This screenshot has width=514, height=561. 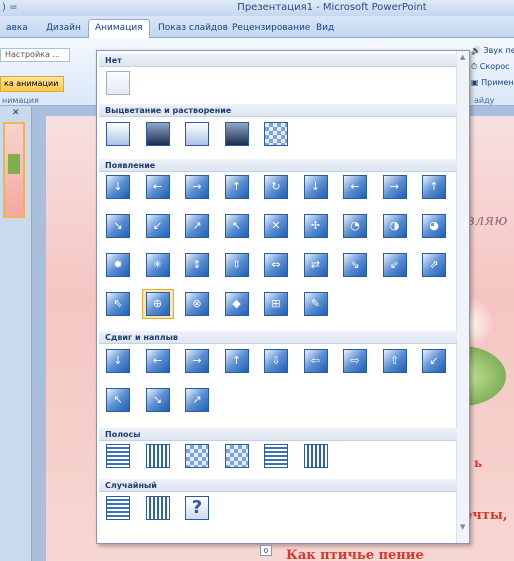 I want to click on transition-strips-1: ⇘, so click(x=355, y=265).